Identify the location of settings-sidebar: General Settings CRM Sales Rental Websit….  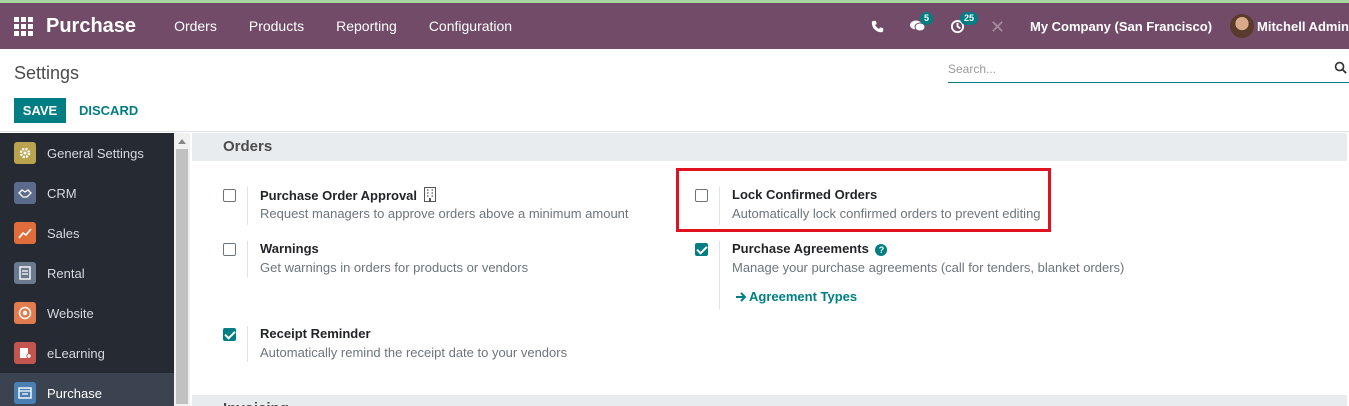
(87, 269).